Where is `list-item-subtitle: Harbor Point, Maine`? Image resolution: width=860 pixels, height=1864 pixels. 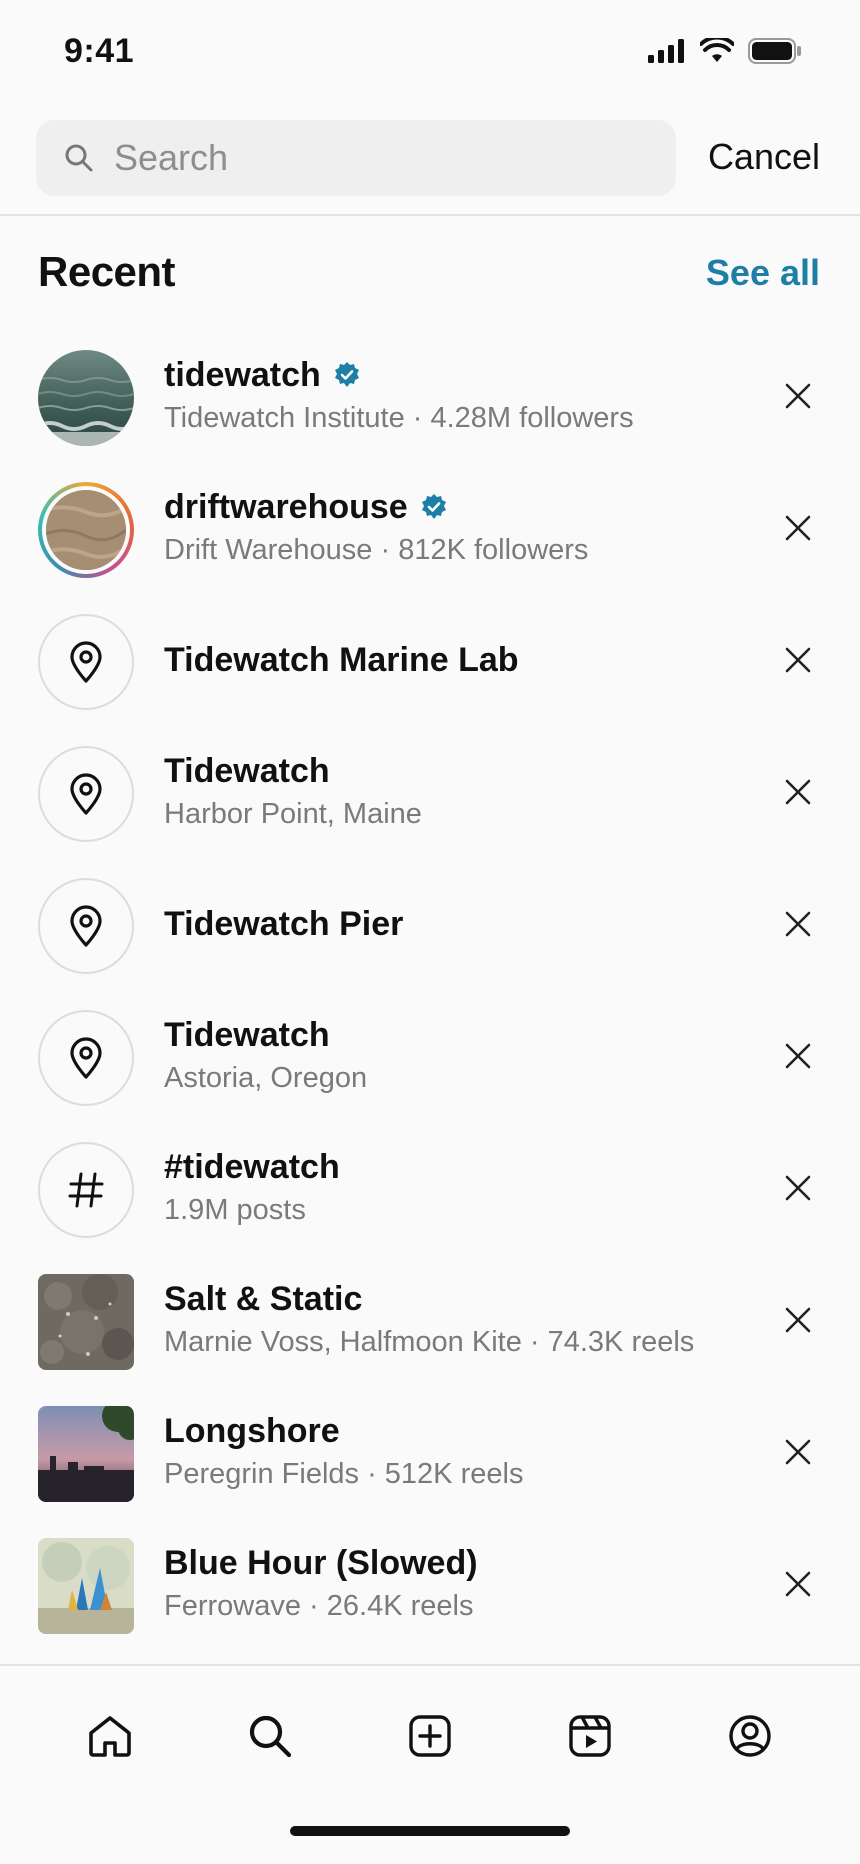 list-item-subtitle: Harbor Point, Maine is located at coordinates (293, 814).